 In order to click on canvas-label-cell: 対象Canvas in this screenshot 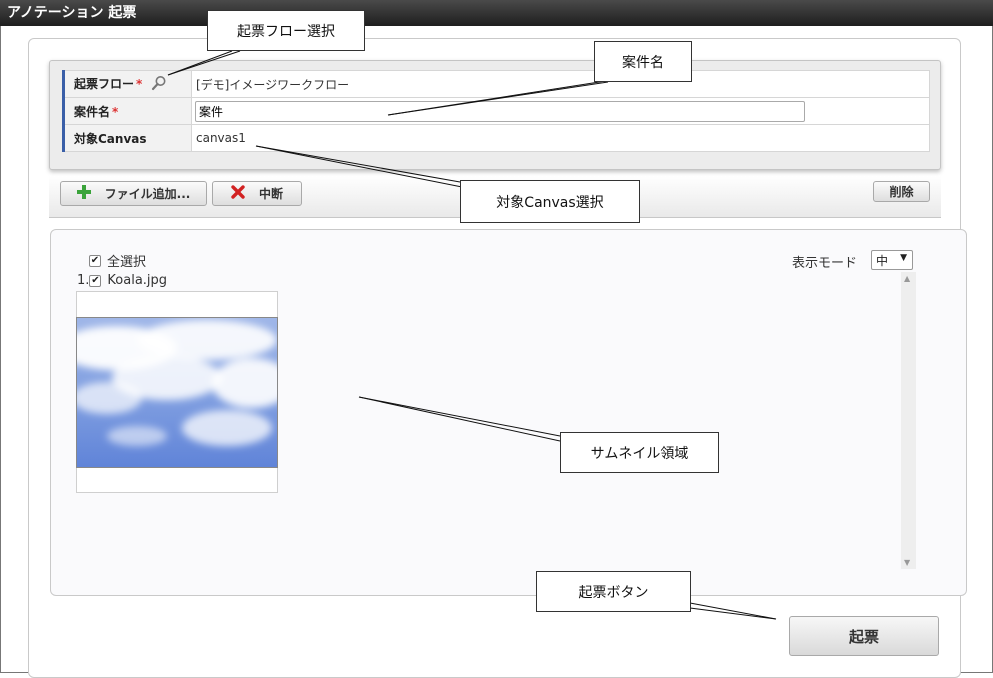, I will do `click(127, 138)`.